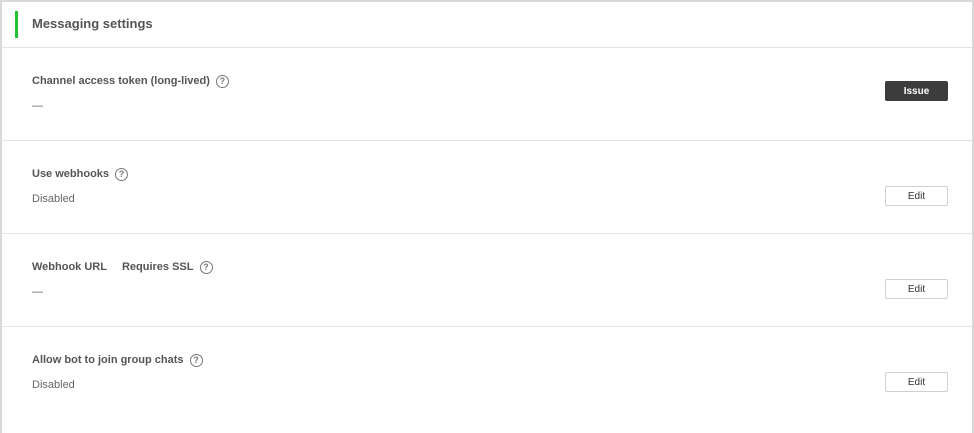 This screenshot has width=974, height=433. I want to click on section-title: Messaging settings, so click(92, 23).